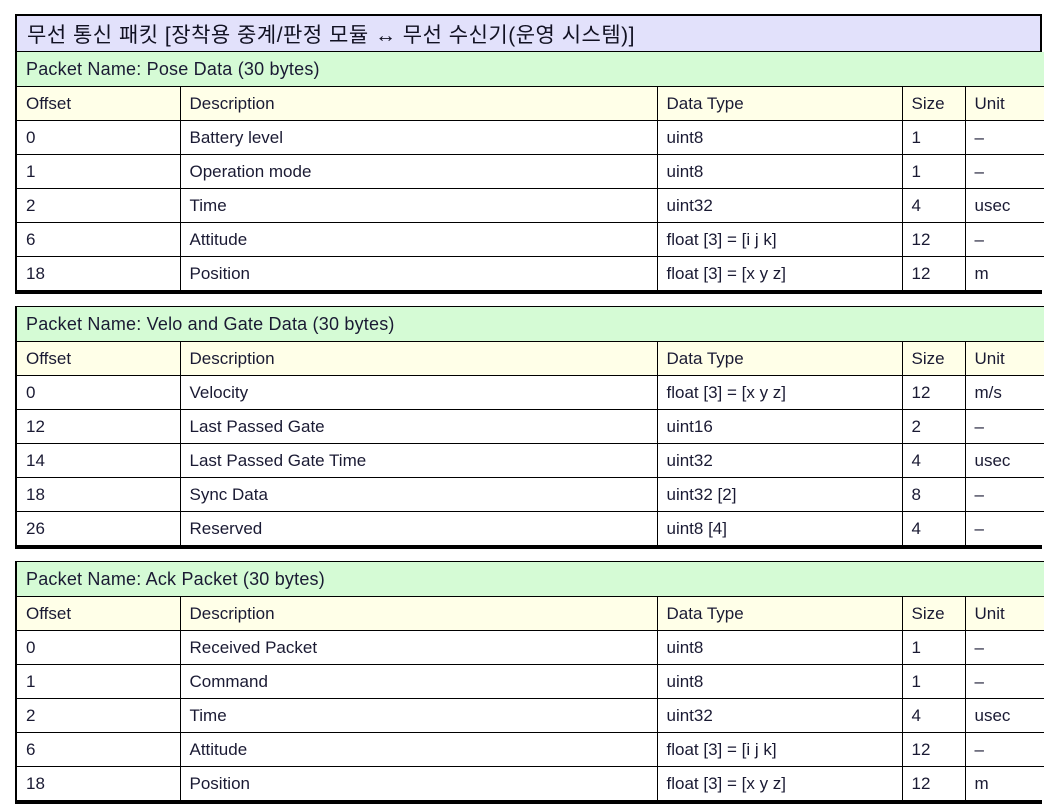  I want to click on table-row: 14 Last Passed Gate Time uint32 4 usec, so click(531, 460).